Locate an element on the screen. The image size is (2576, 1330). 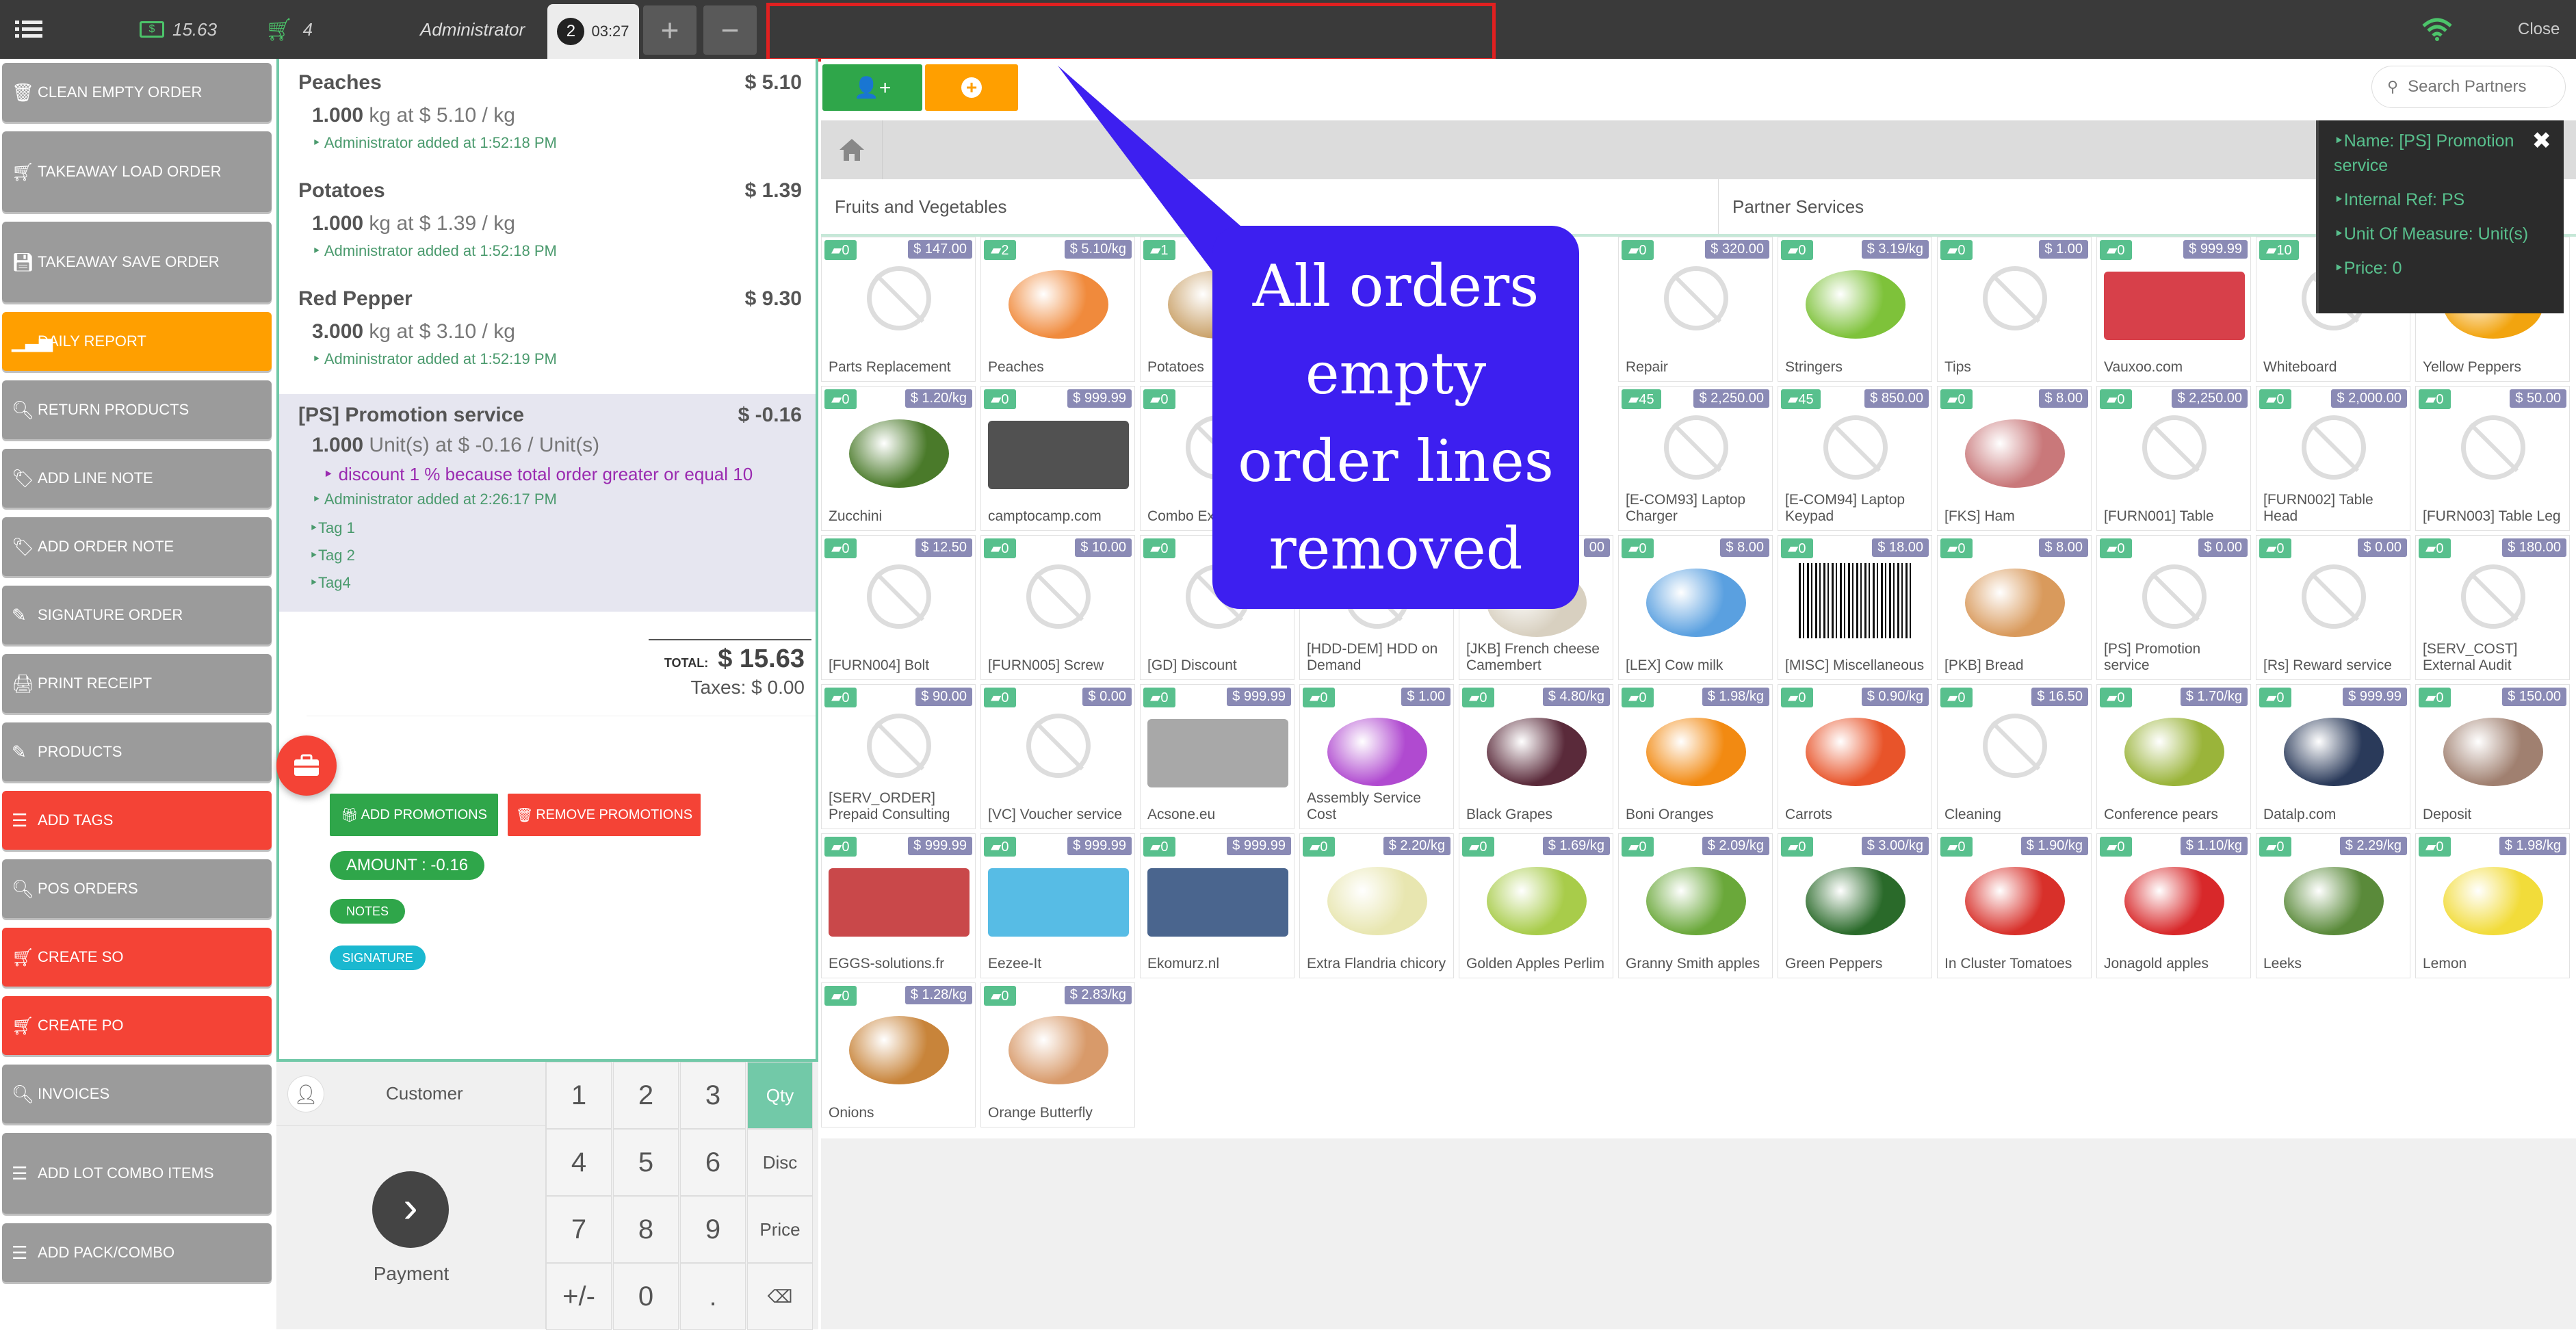
numpad-key: +/- is located at coordinates (579, 1296).